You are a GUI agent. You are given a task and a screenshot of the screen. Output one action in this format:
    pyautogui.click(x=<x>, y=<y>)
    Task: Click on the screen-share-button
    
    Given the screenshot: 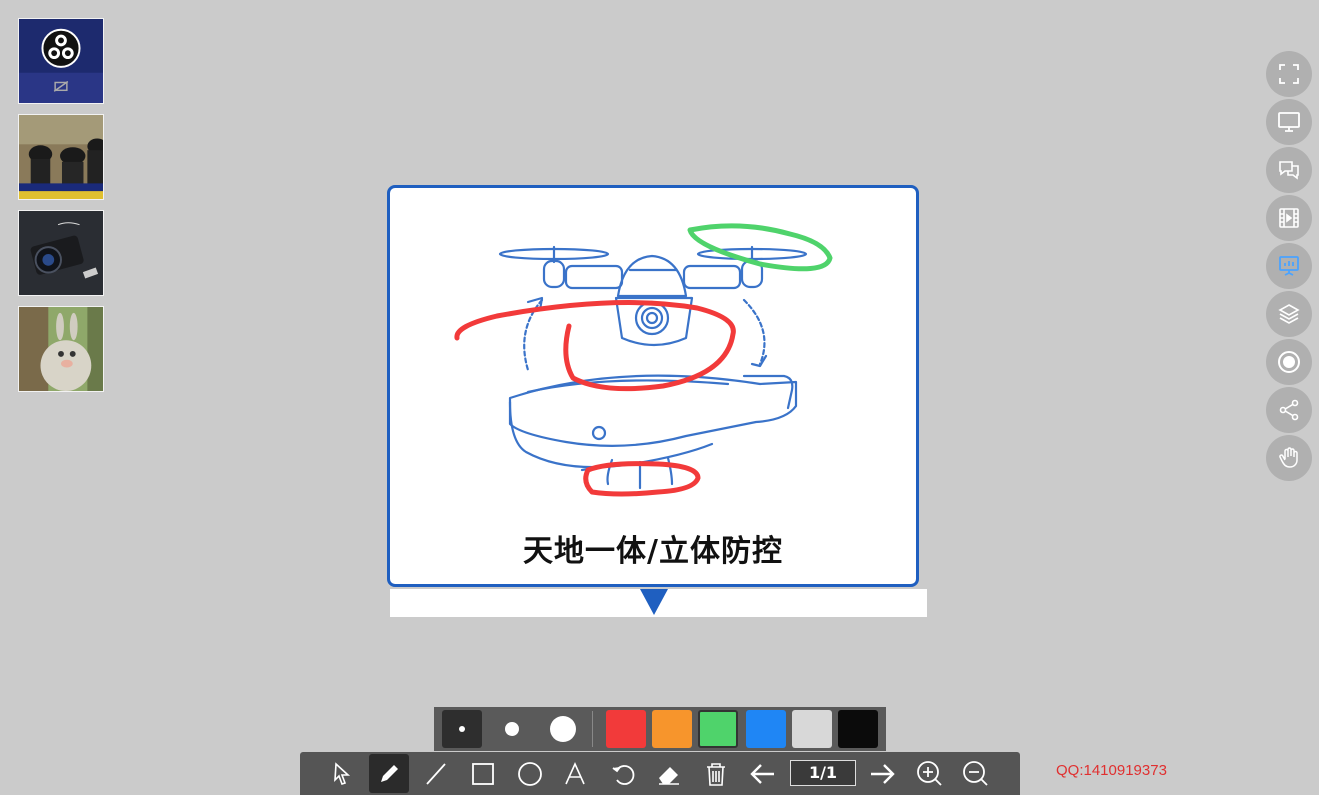 What is the action you would take?
    pyautogui.click(x=1289, y=122)
    